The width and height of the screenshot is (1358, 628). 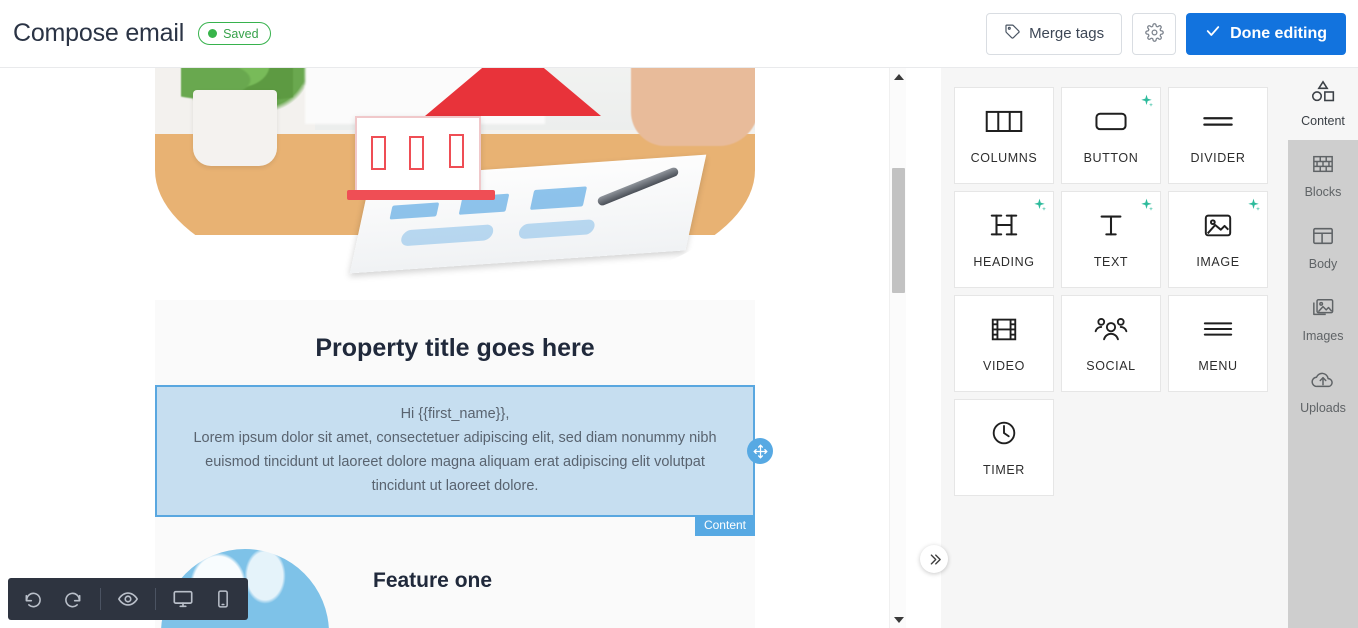 What do you see at coordinates (693, 107) in the screenshot?
I see `hero-hand` at bounding box center [693, 107].